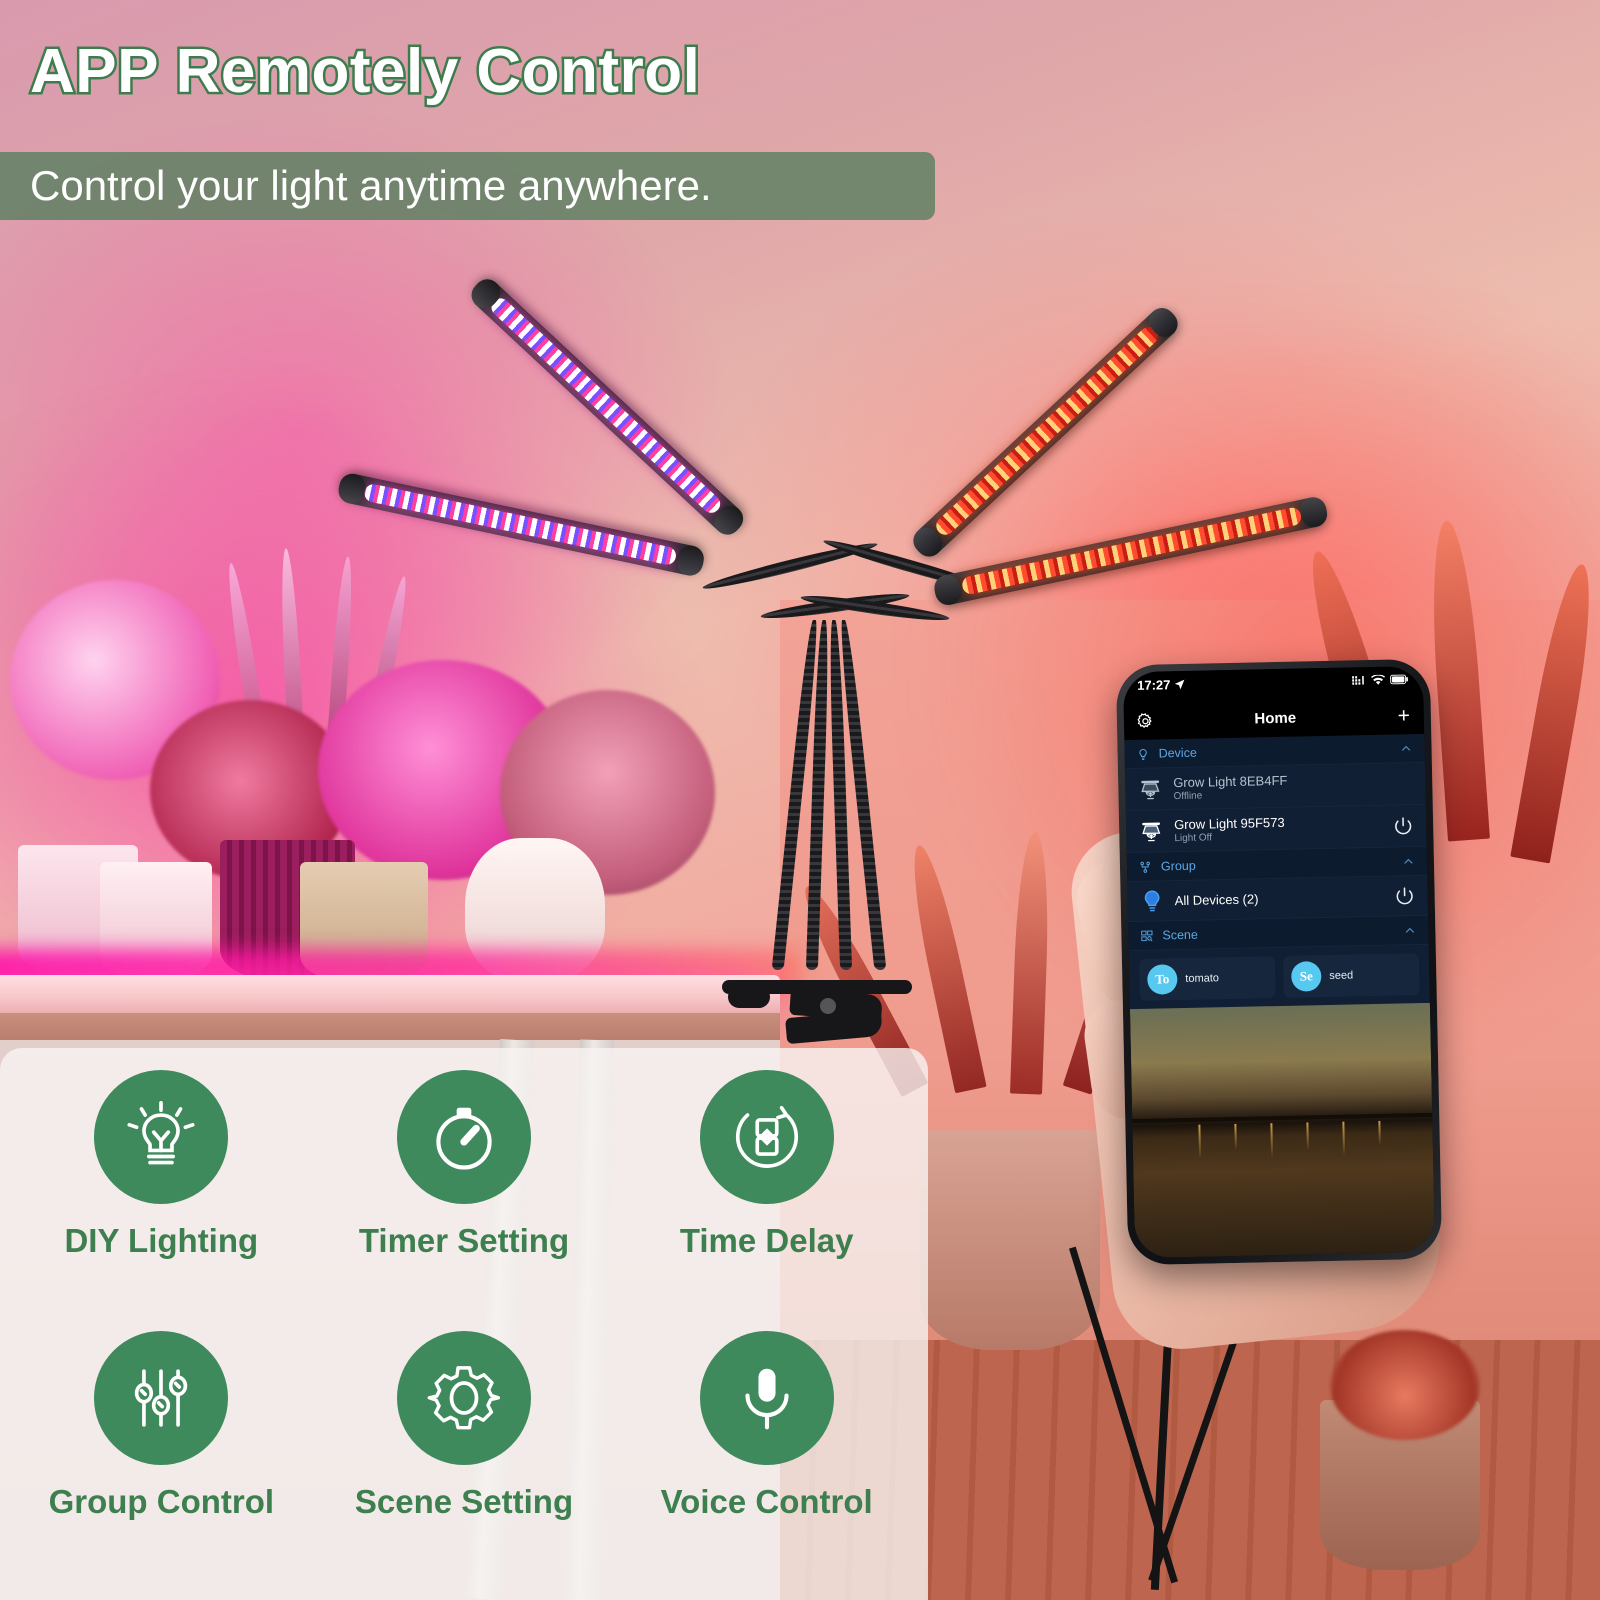  Describe the element at coordinates (1143, 754) in the screenshot. I see `bulb-outline-icon` at that location.